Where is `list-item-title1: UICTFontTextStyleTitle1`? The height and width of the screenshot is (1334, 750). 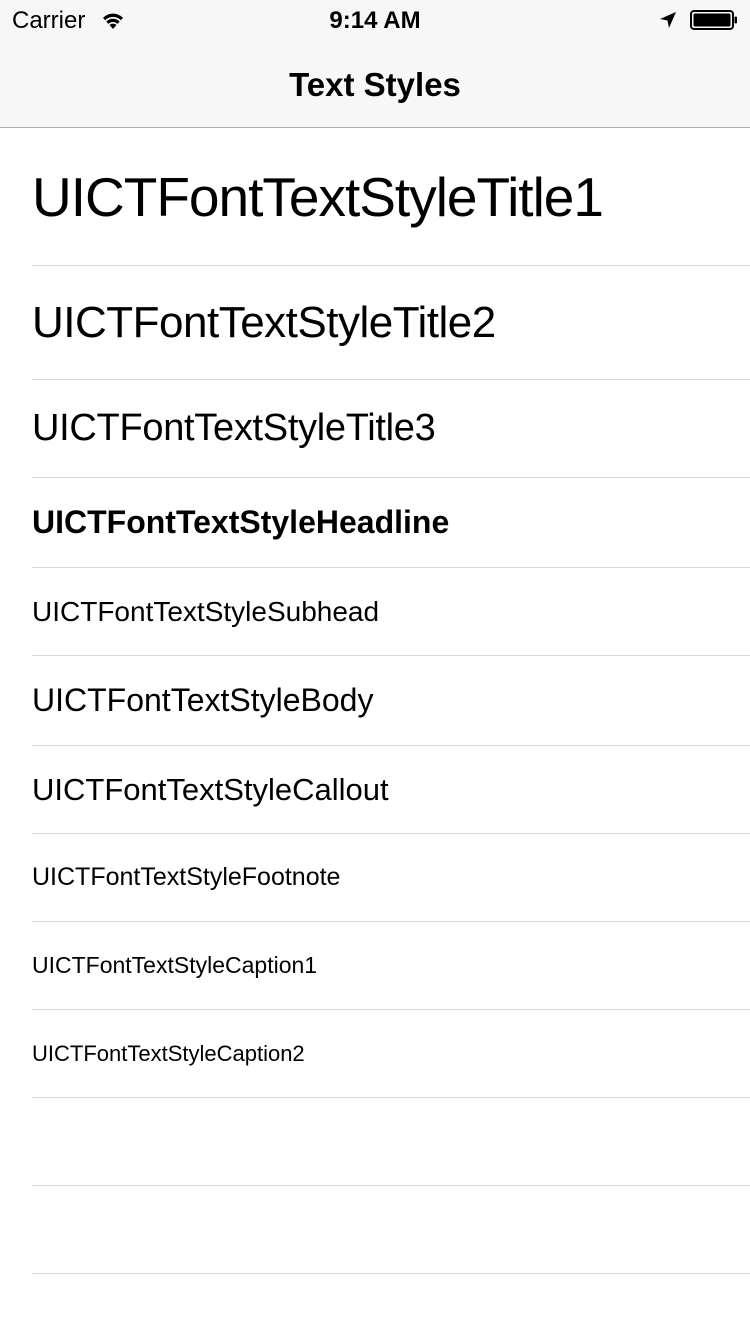 list-item-title1: UICTFontTextStyleTitle1 is located at coordinates (391, 197).